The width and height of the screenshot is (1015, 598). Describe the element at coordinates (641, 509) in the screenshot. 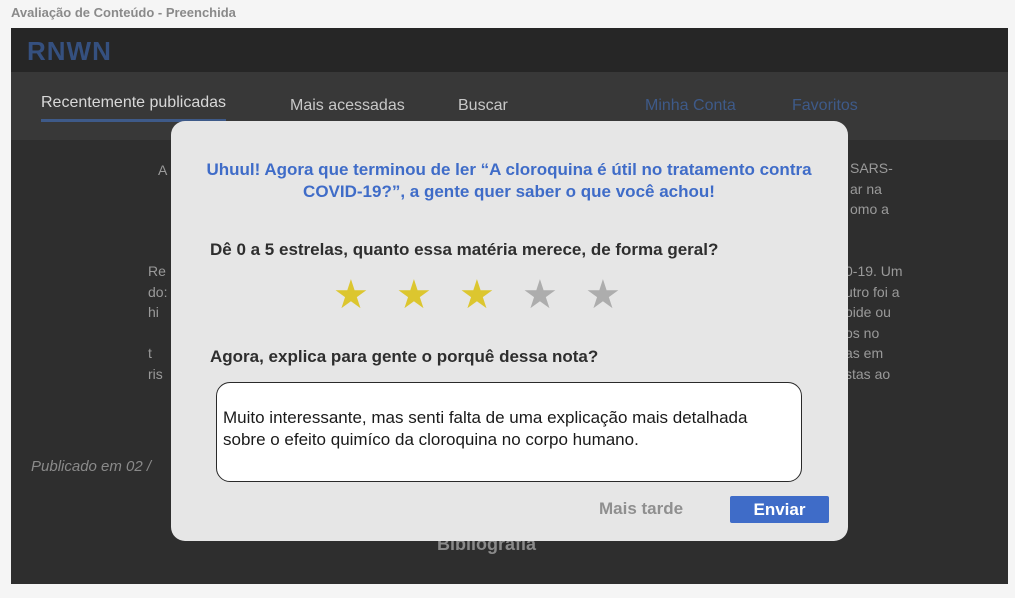

I see `later-button: Mais tarde` at that location.